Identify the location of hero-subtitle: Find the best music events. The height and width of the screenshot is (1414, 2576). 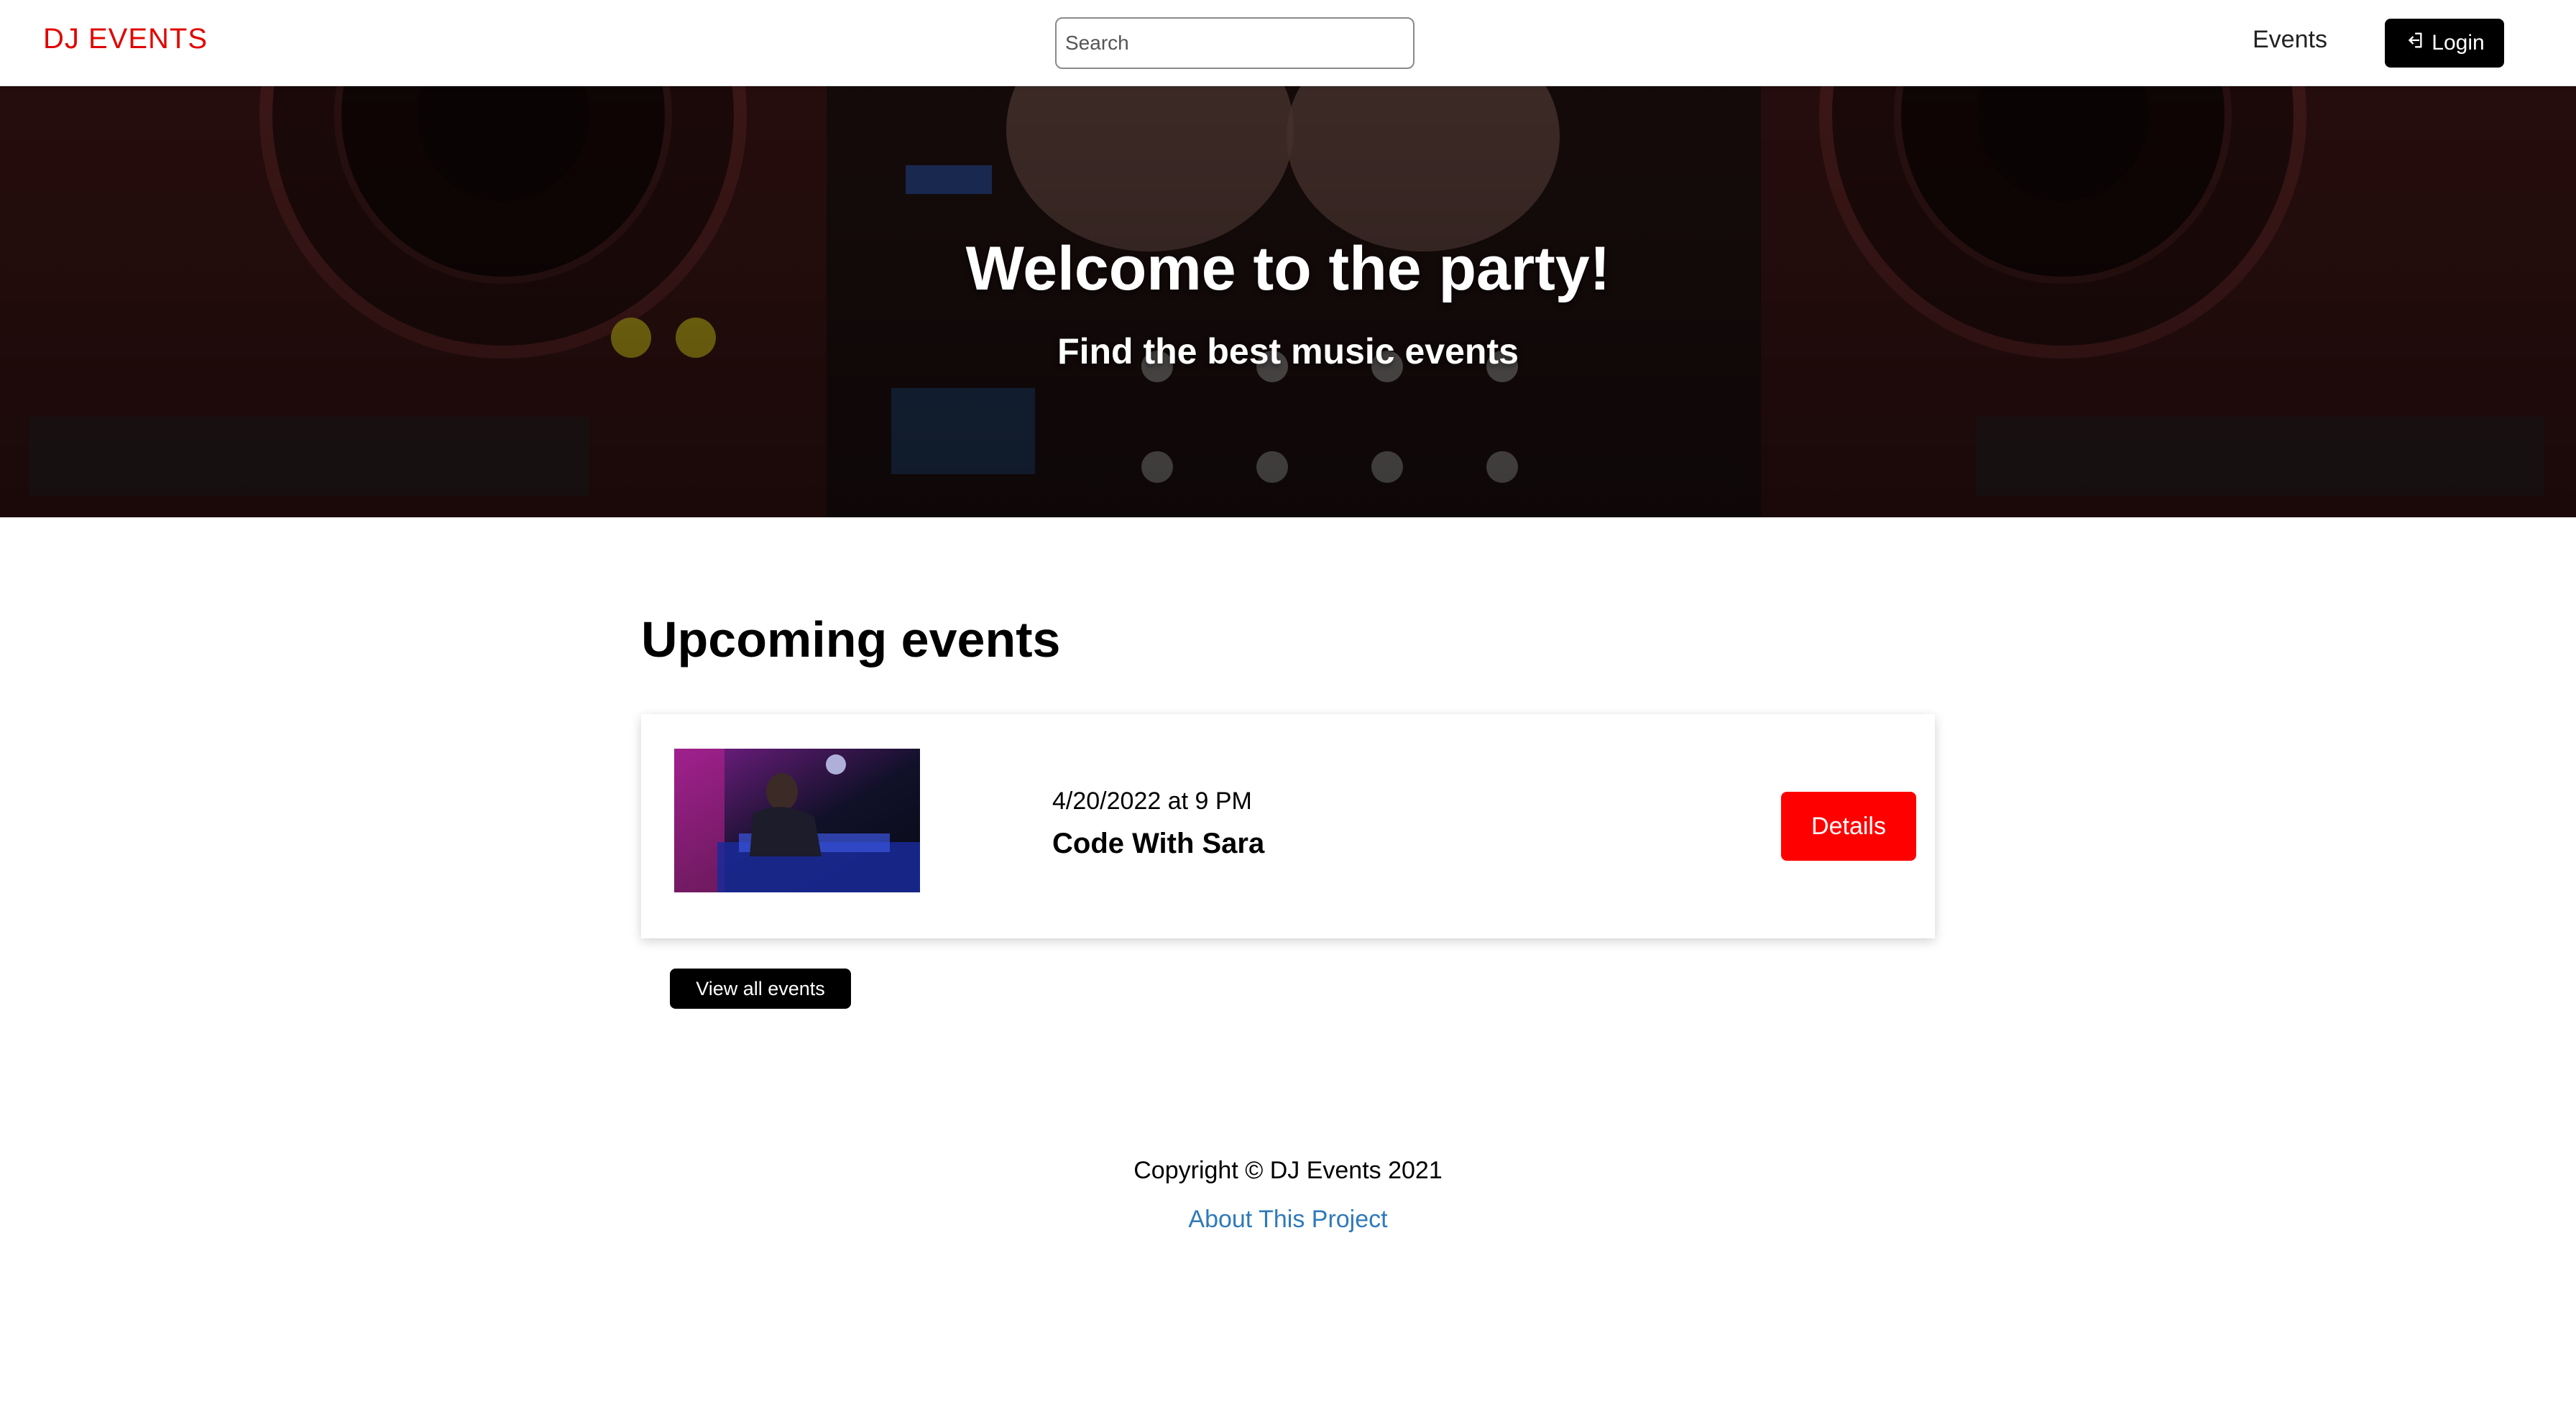
(1288, 351).